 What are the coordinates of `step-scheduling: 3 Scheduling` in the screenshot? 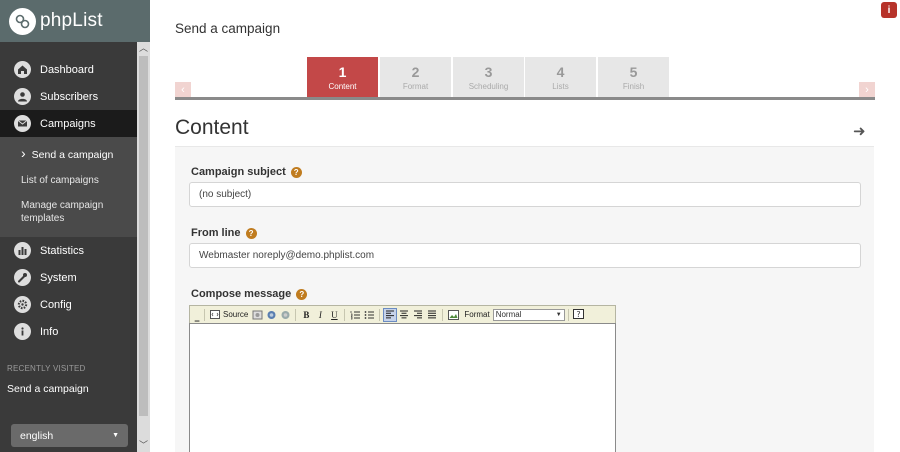 It's located at (488, 77).